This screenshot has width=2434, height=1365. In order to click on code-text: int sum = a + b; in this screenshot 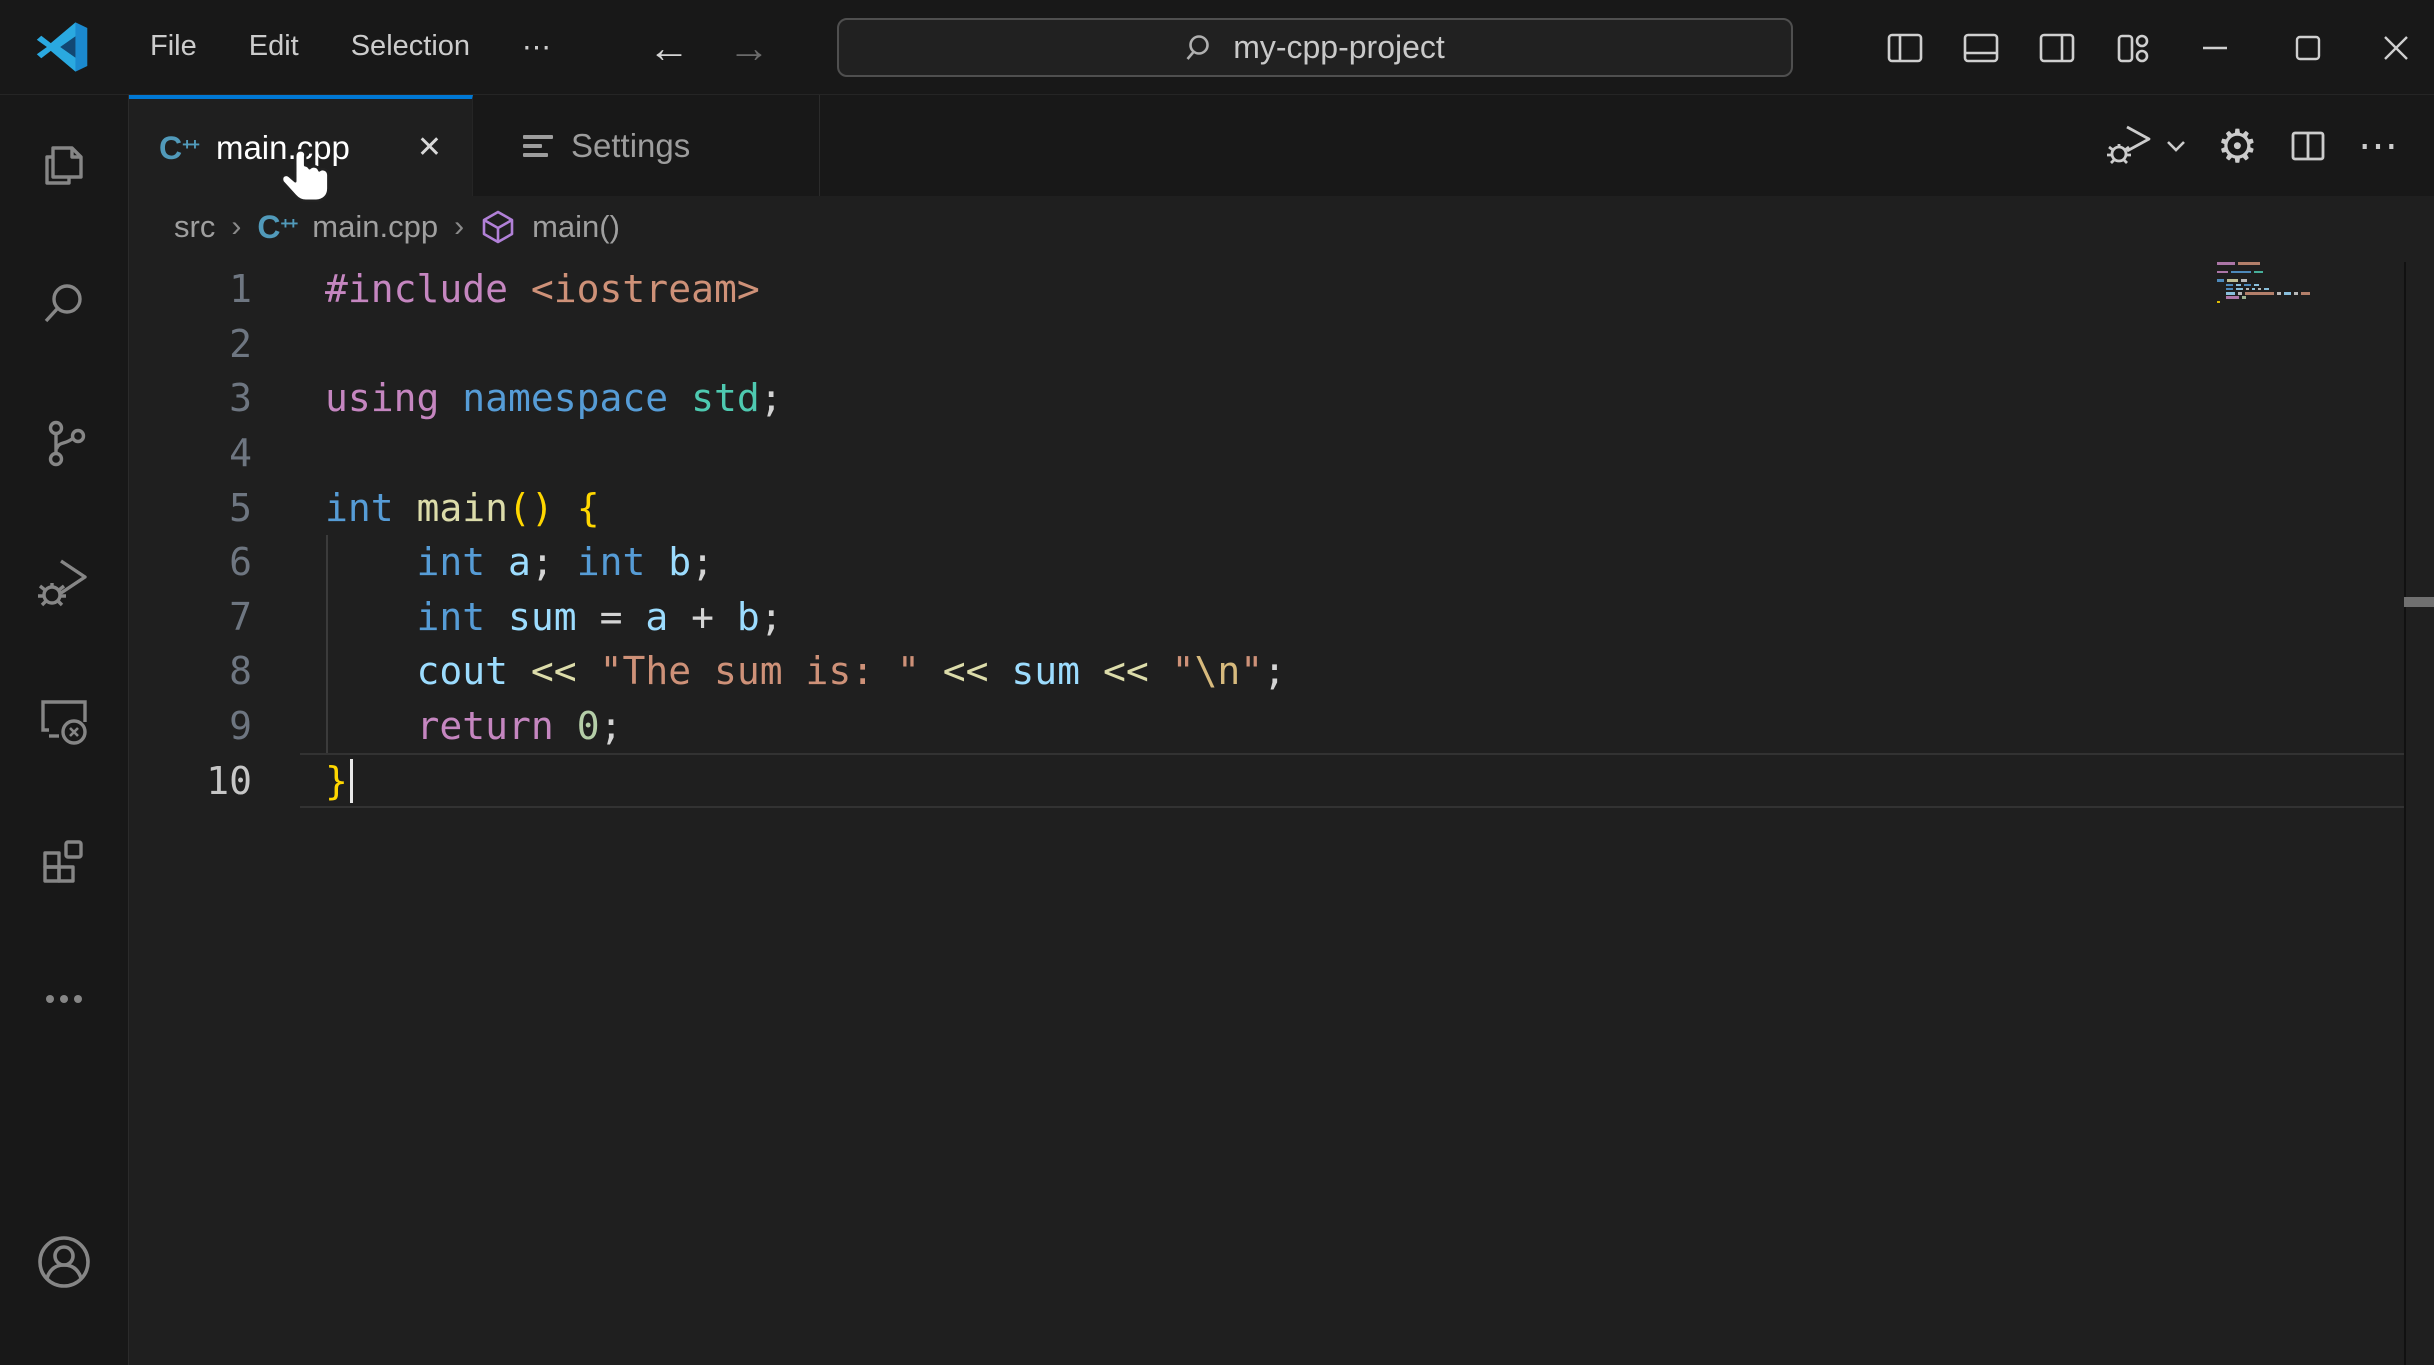, I will do `click(599, 616)`.